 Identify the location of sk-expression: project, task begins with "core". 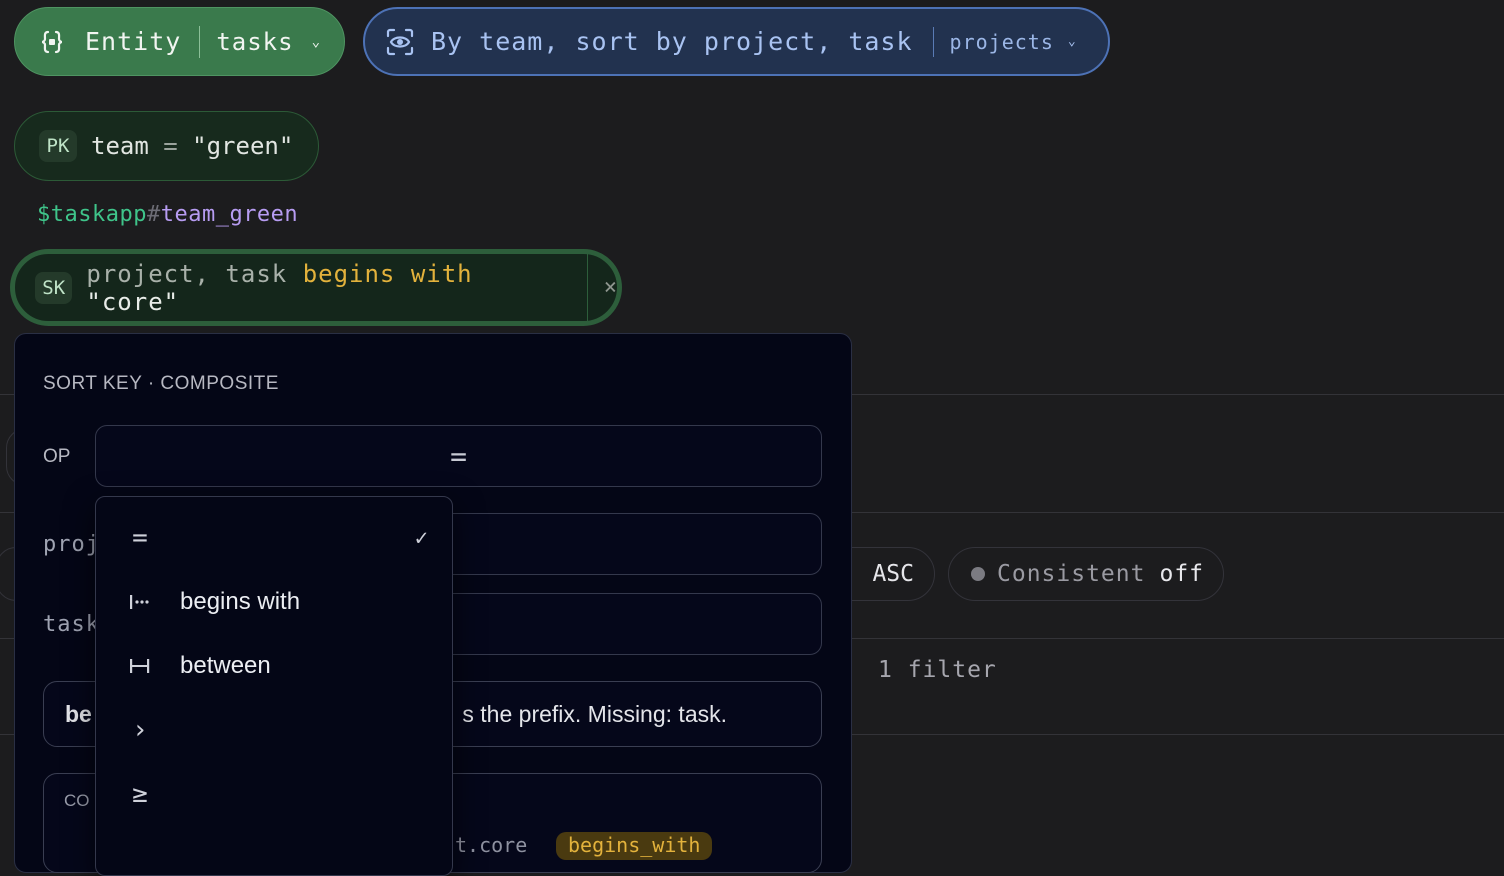
(329, 288).